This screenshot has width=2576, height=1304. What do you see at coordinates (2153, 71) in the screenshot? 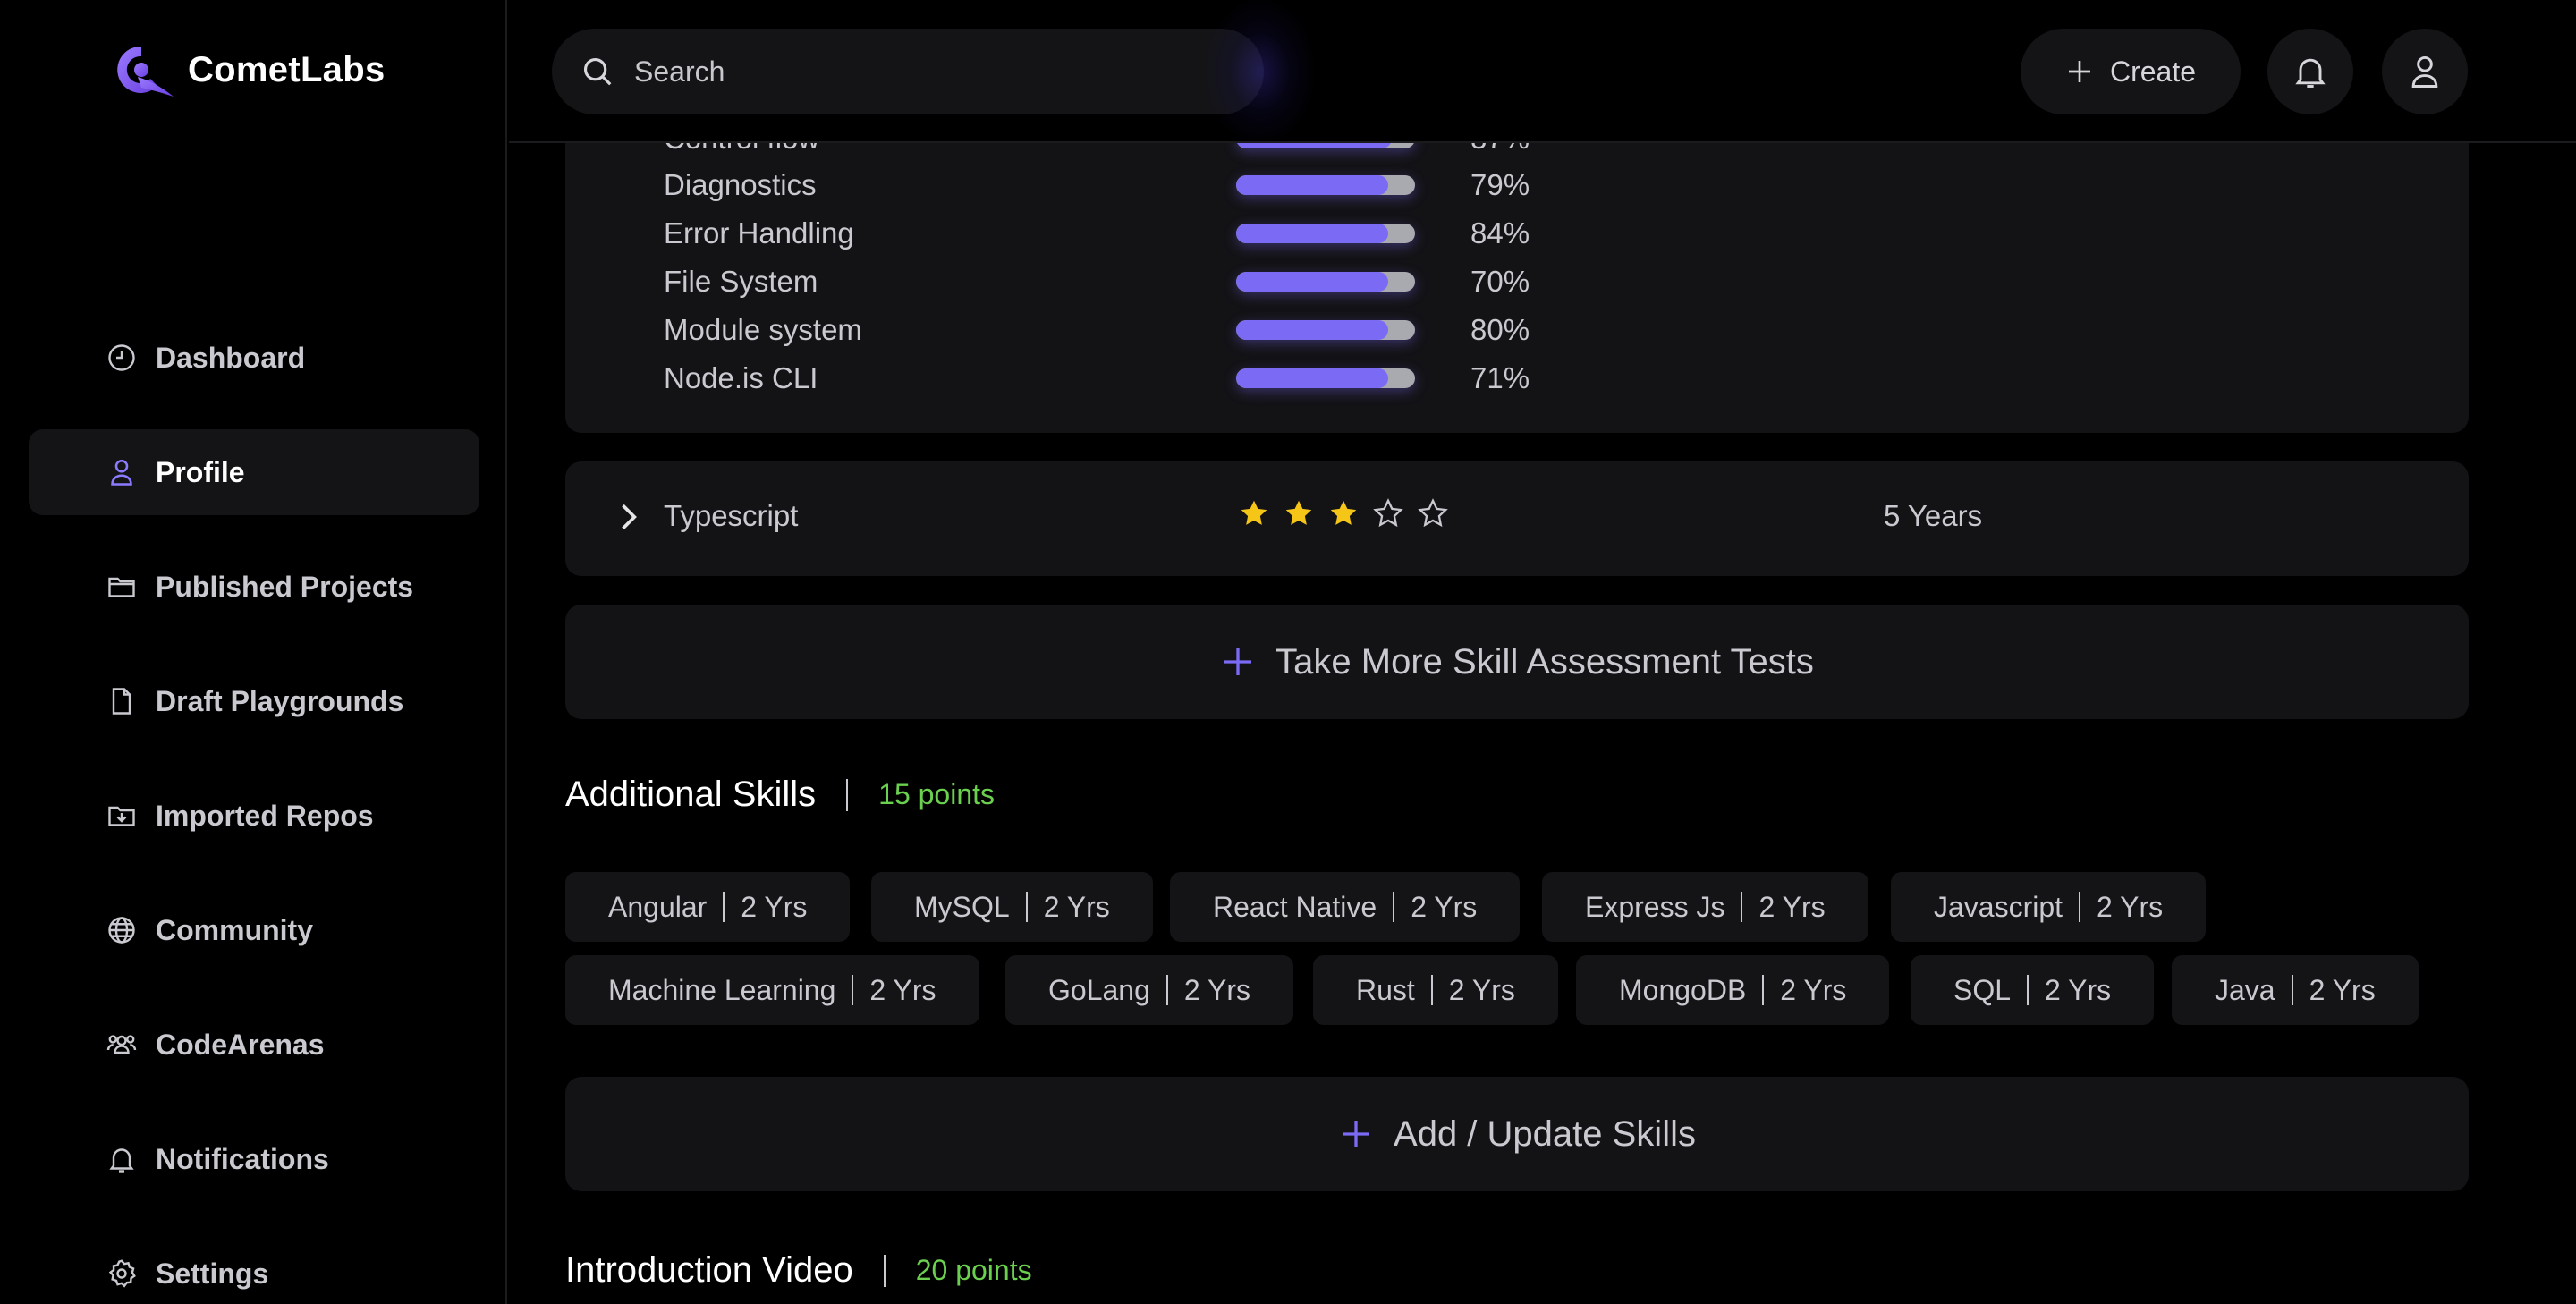
I see `create-button-label: Create` at bounding box center [2153, 71].